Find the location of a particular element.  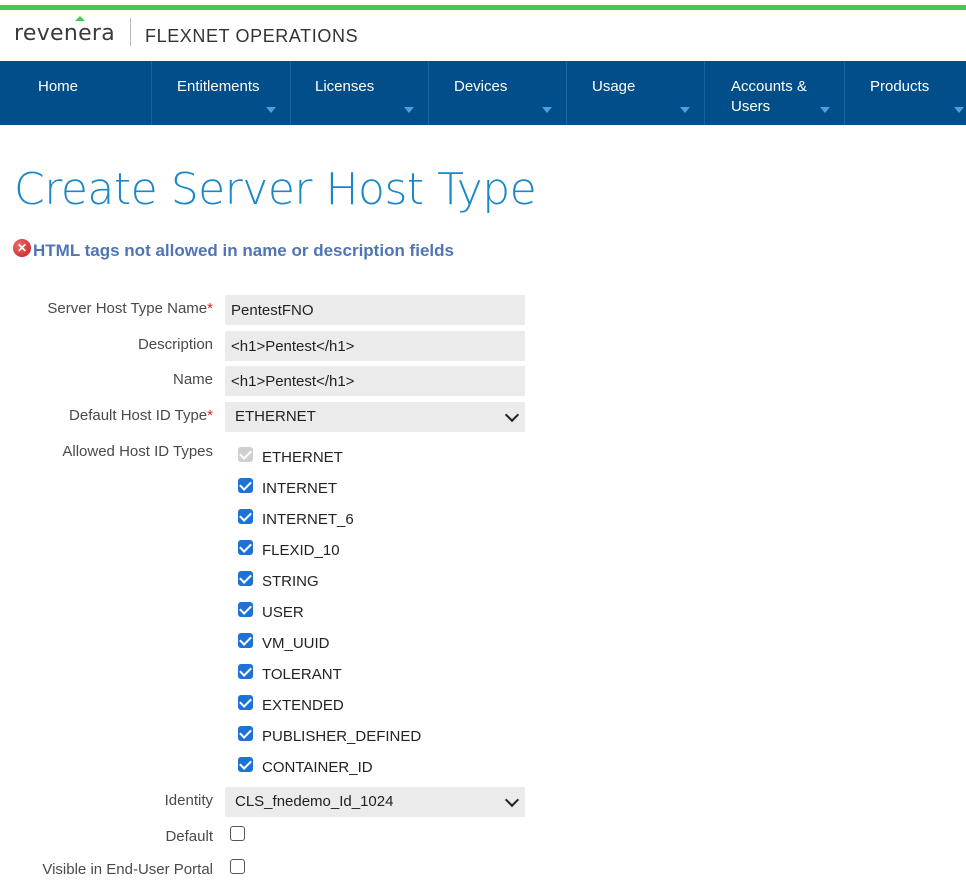

checkbox-label-flexid-10: FLEXID_10 is located at coordinates (301, 550).